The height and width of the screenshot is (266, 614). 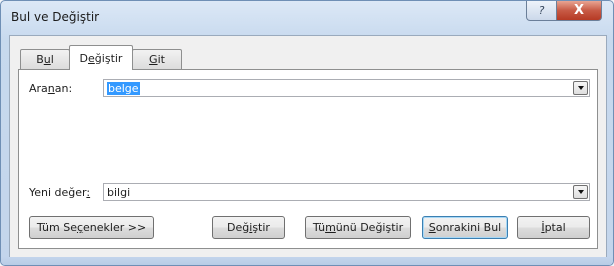 What do you see at coordinates (157, 59) in the screenshot?
I see `tab-goto: Git` at bounding box center [157, 59].